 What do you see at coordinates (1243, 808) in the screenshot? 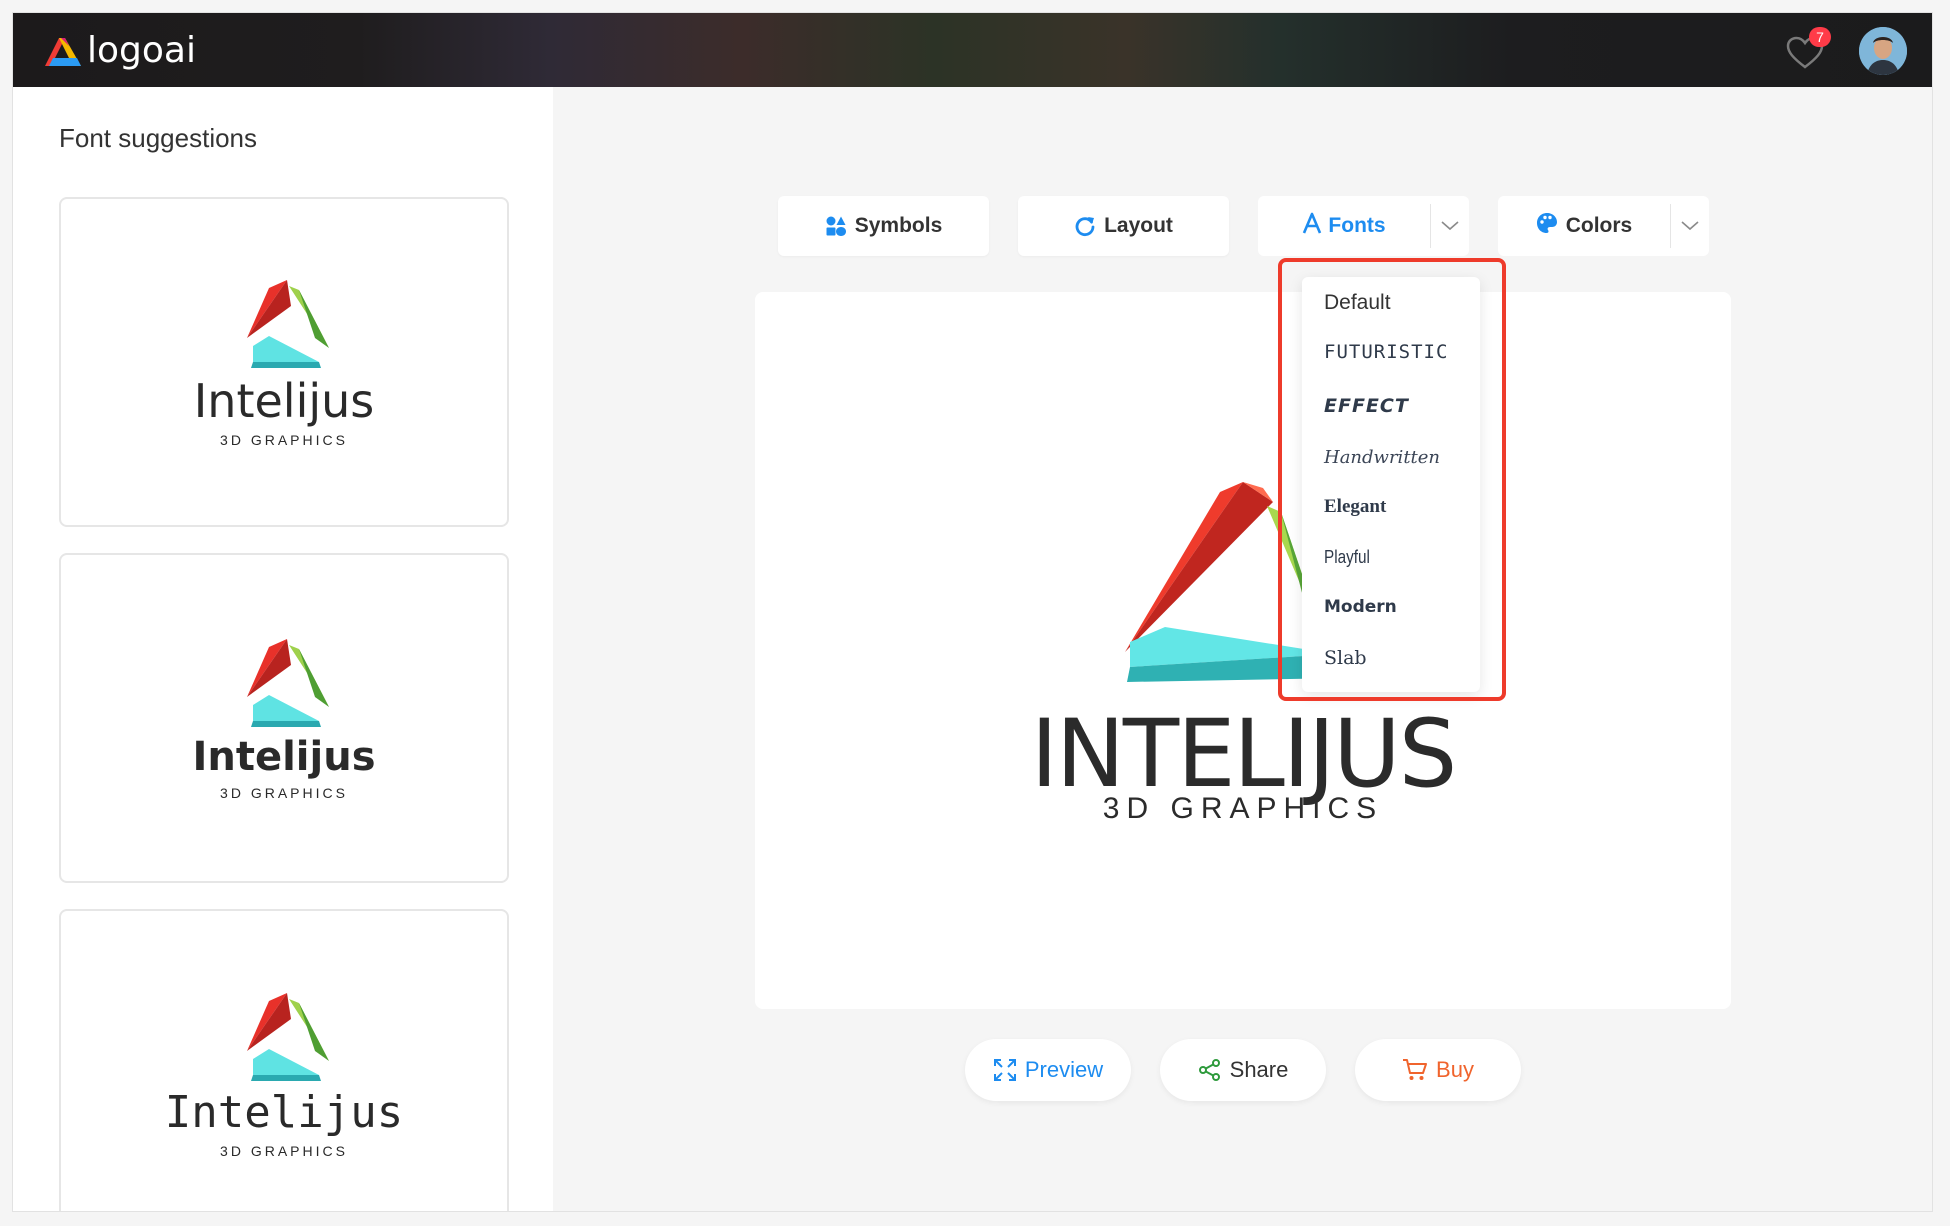
I see `logo-tagline: 3D GRAPHICS` at bounding box center [1243, 808].